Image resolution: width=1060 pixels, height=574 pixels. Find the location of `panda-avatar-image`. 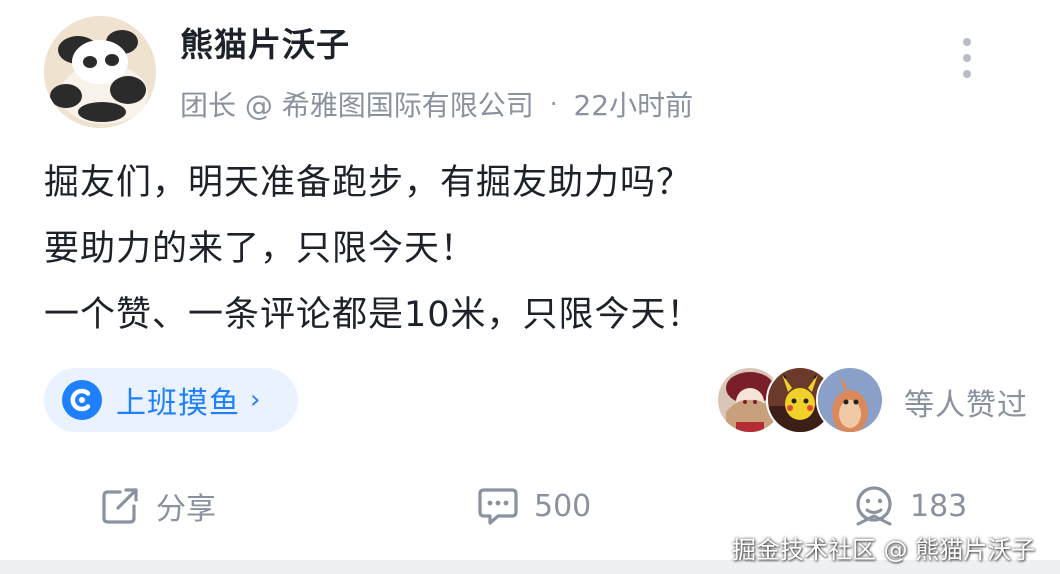

panda-avatar-image is located at coordinates (100, 72).